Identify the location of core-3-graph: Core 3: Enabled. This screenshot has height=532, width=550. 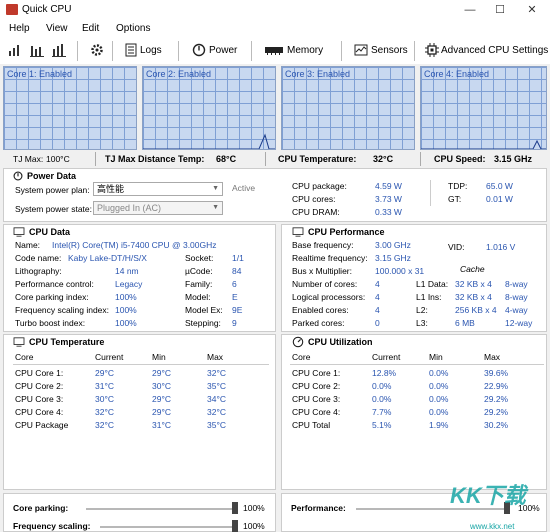
(348, 108).